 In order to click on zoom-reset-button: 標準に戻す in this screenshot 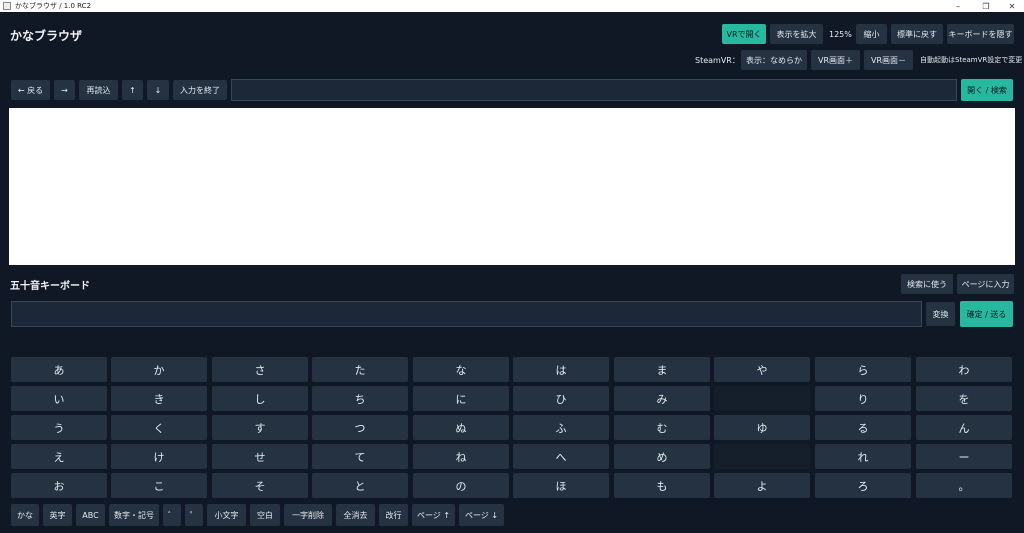, I will do `click(917, 34)`.